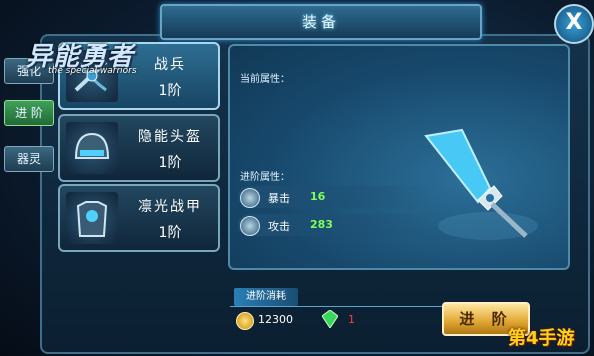 This screenshot has width=594, height=356. Describe the element at coordinates (279, 226) in the screenshot. I see `stat-name: 攻击` at that location.